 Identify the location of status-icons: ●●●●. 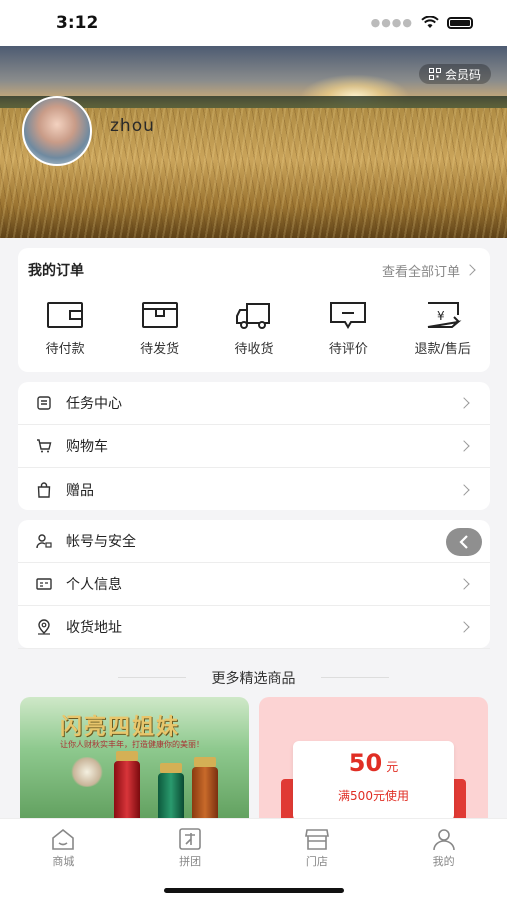
(422, 22).